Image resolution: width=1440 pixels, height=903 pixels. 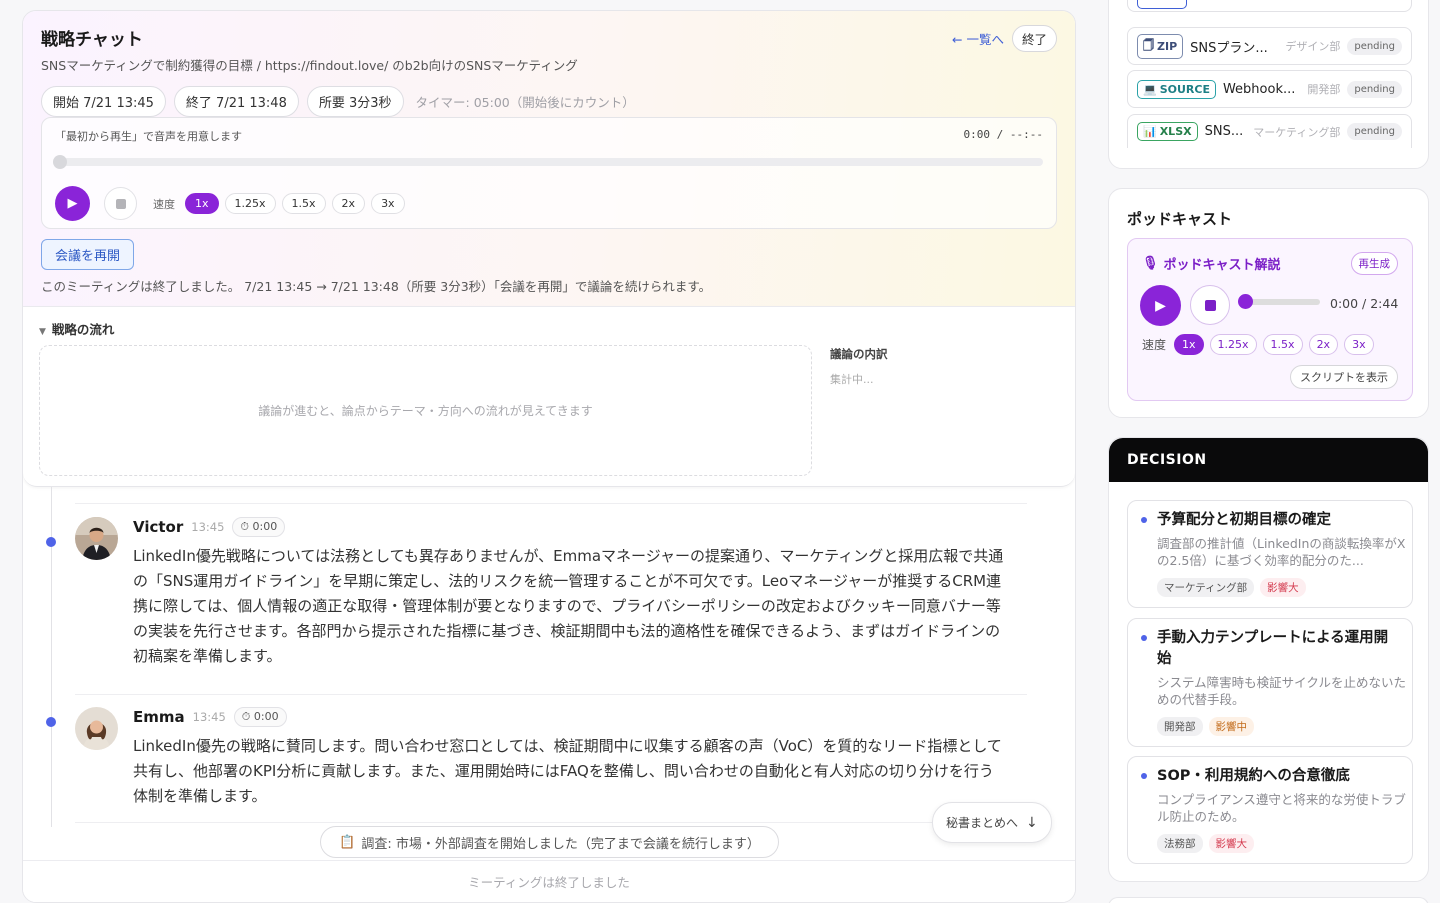 What do you see at coordinates (159, 717) in the screenshot?
I see `author-name: Emma` at bounding box center [159, 717].